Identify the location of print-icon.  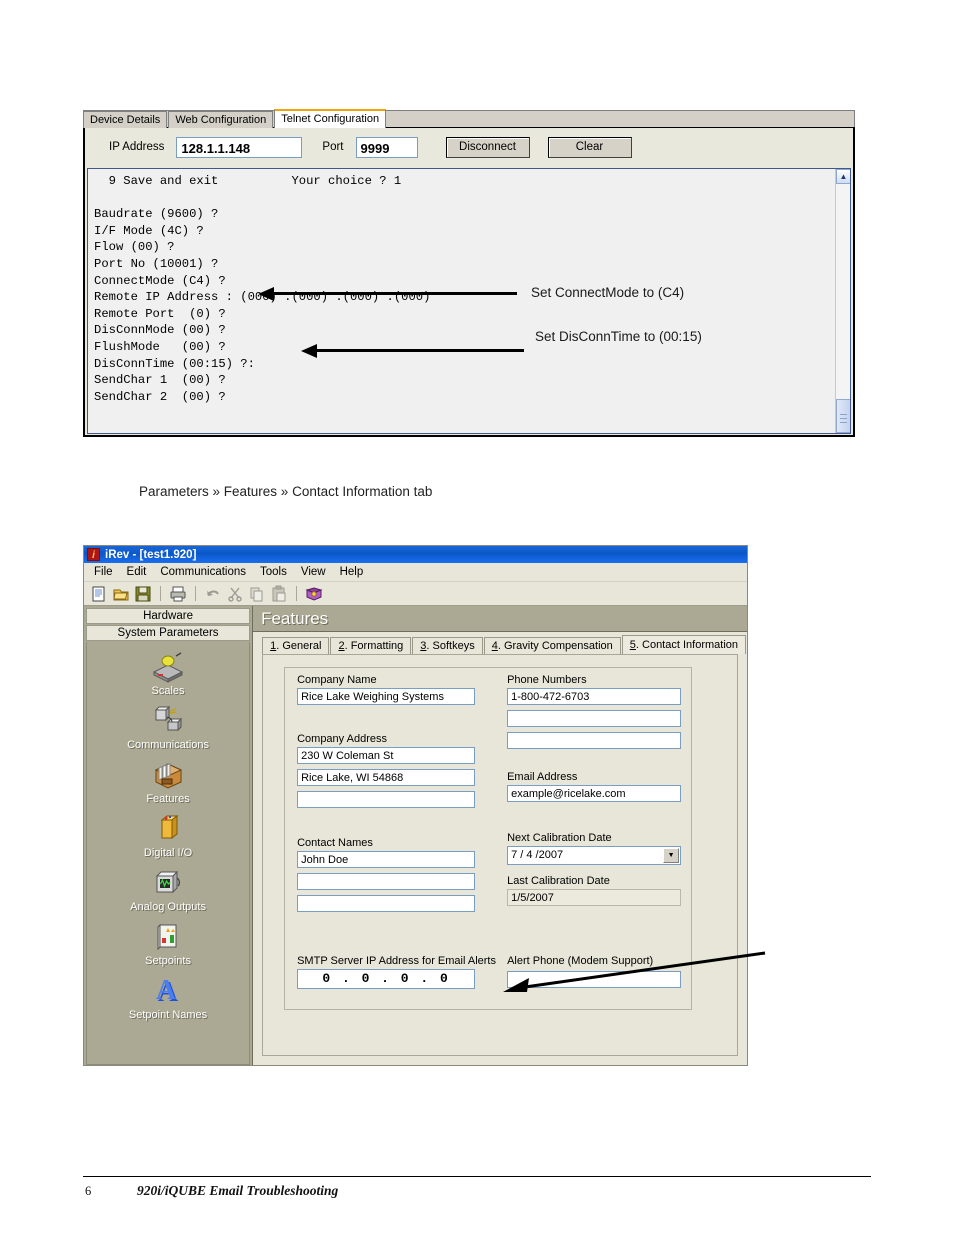
(178, 594).